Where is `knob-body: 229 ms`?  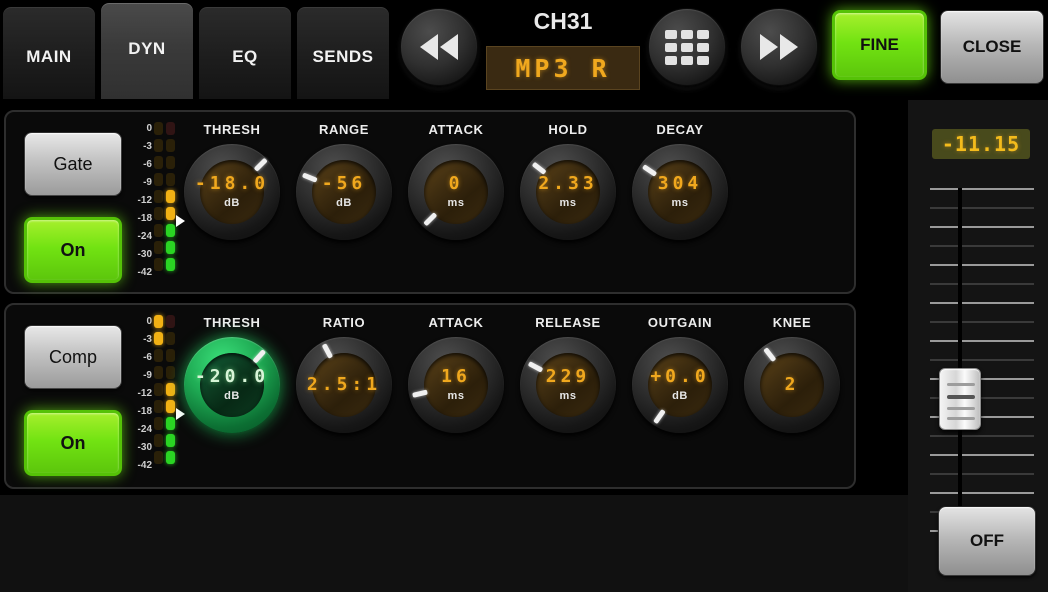 knob-body: 229 ms is located at coordinates (568, 385).